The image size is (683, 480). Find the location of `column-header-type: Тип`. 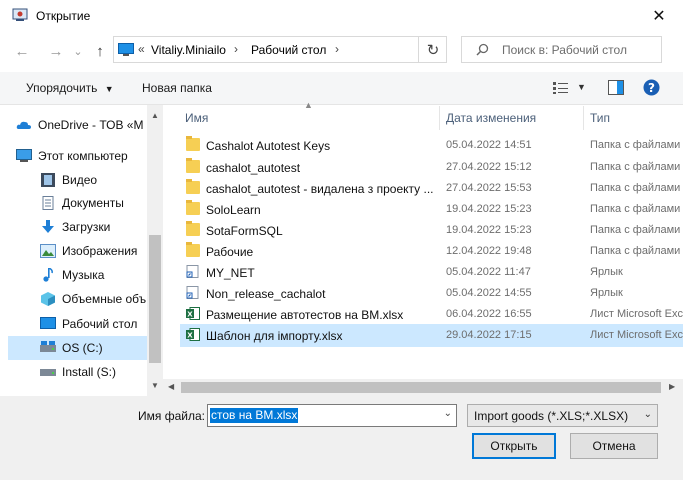

column-header-type: Тип is located at coordinates (600, 118).